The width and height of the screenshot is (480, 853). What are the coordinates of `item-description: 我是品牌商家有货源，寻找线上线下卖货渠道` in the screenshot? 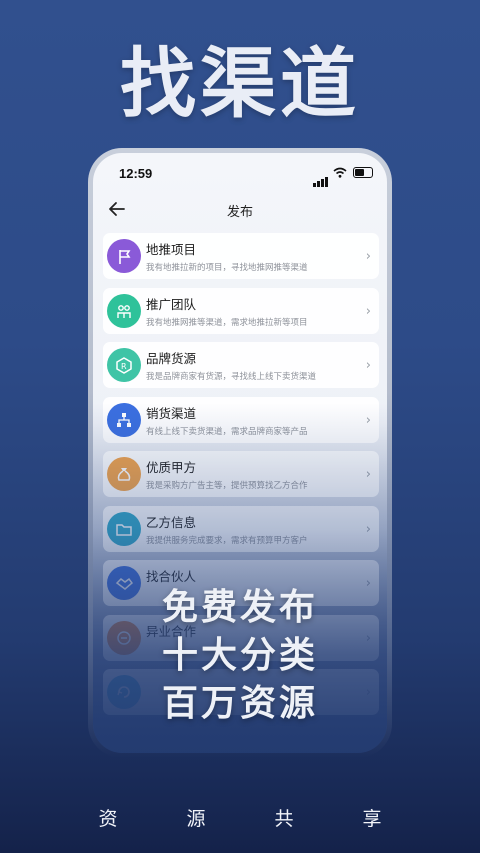 It's located at (231, 377).